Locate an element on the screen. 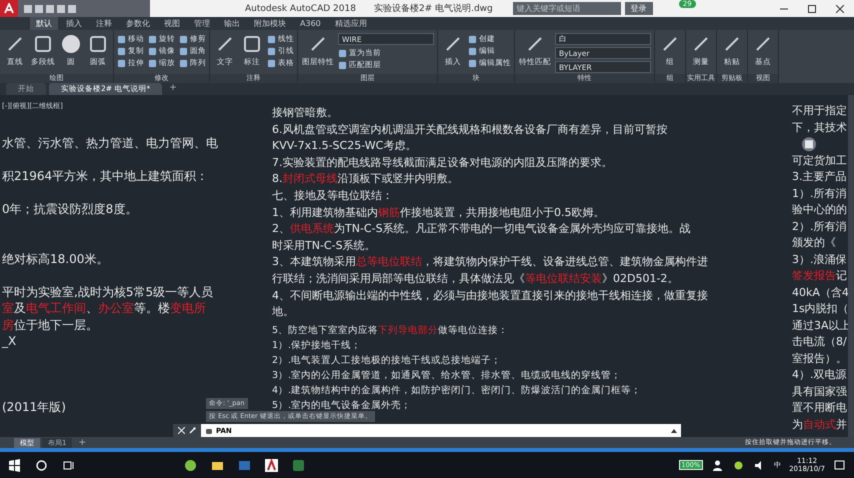 This screenshot has height=478, width=854. note-line: 击电流（8/ is located at coordinates (819, 342).